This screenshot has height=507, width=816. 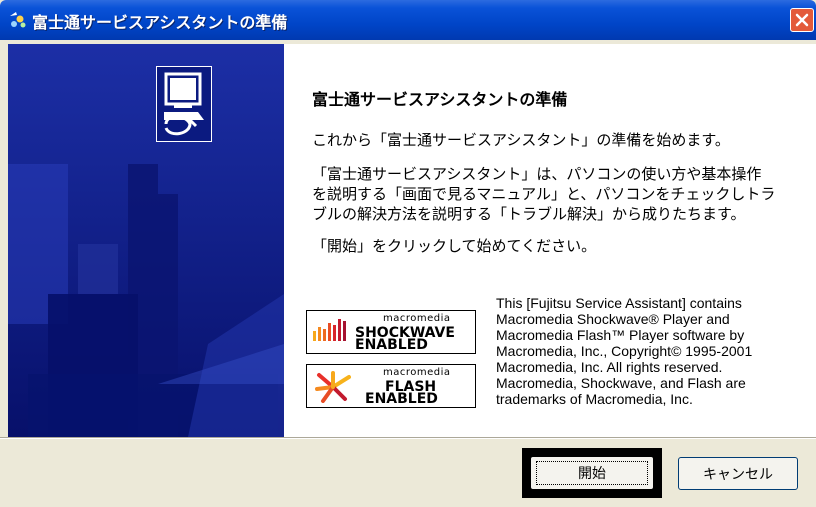 I want to click on license-line: Macromedia Flash™ Player software by, so click(x=620, y=335).